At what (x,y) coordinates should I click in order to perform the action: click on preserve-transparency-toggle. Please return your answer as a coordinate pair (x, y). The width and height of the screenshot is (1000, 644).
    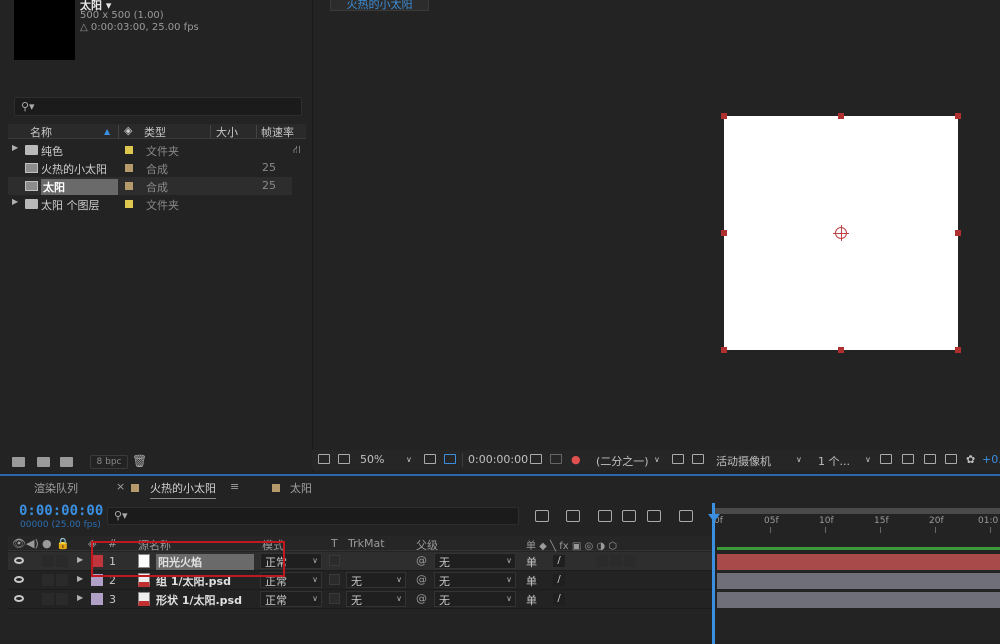
    Looking at the image, I should click on (334, 560).